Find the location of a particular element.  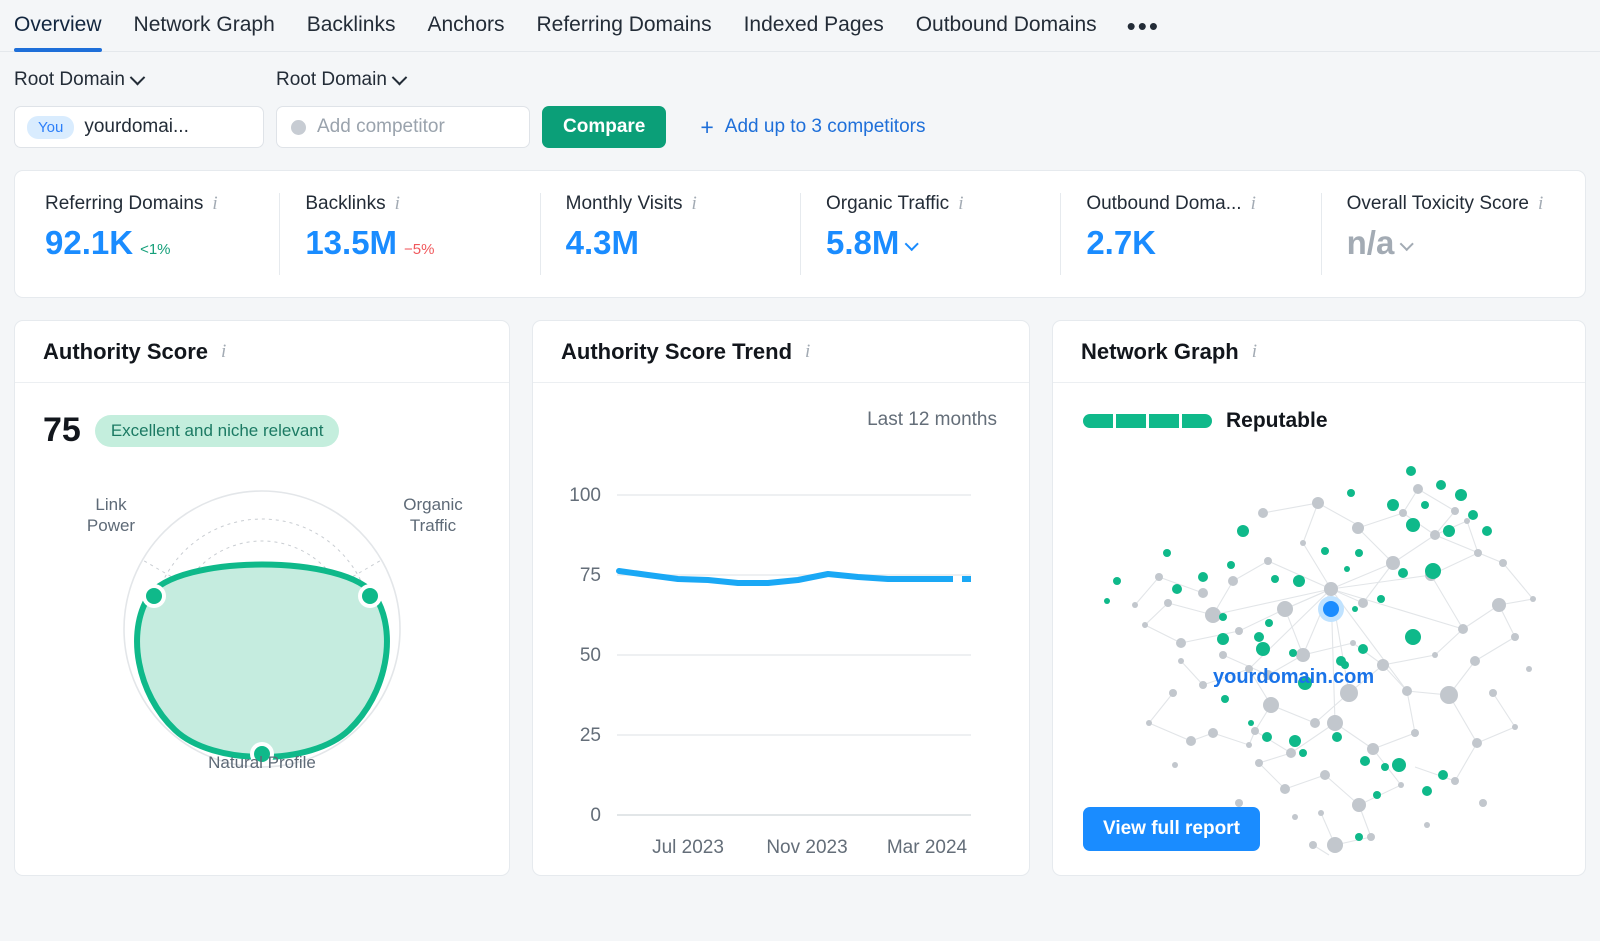

radar-vertex-link-power is located at coordinates (154, 596).